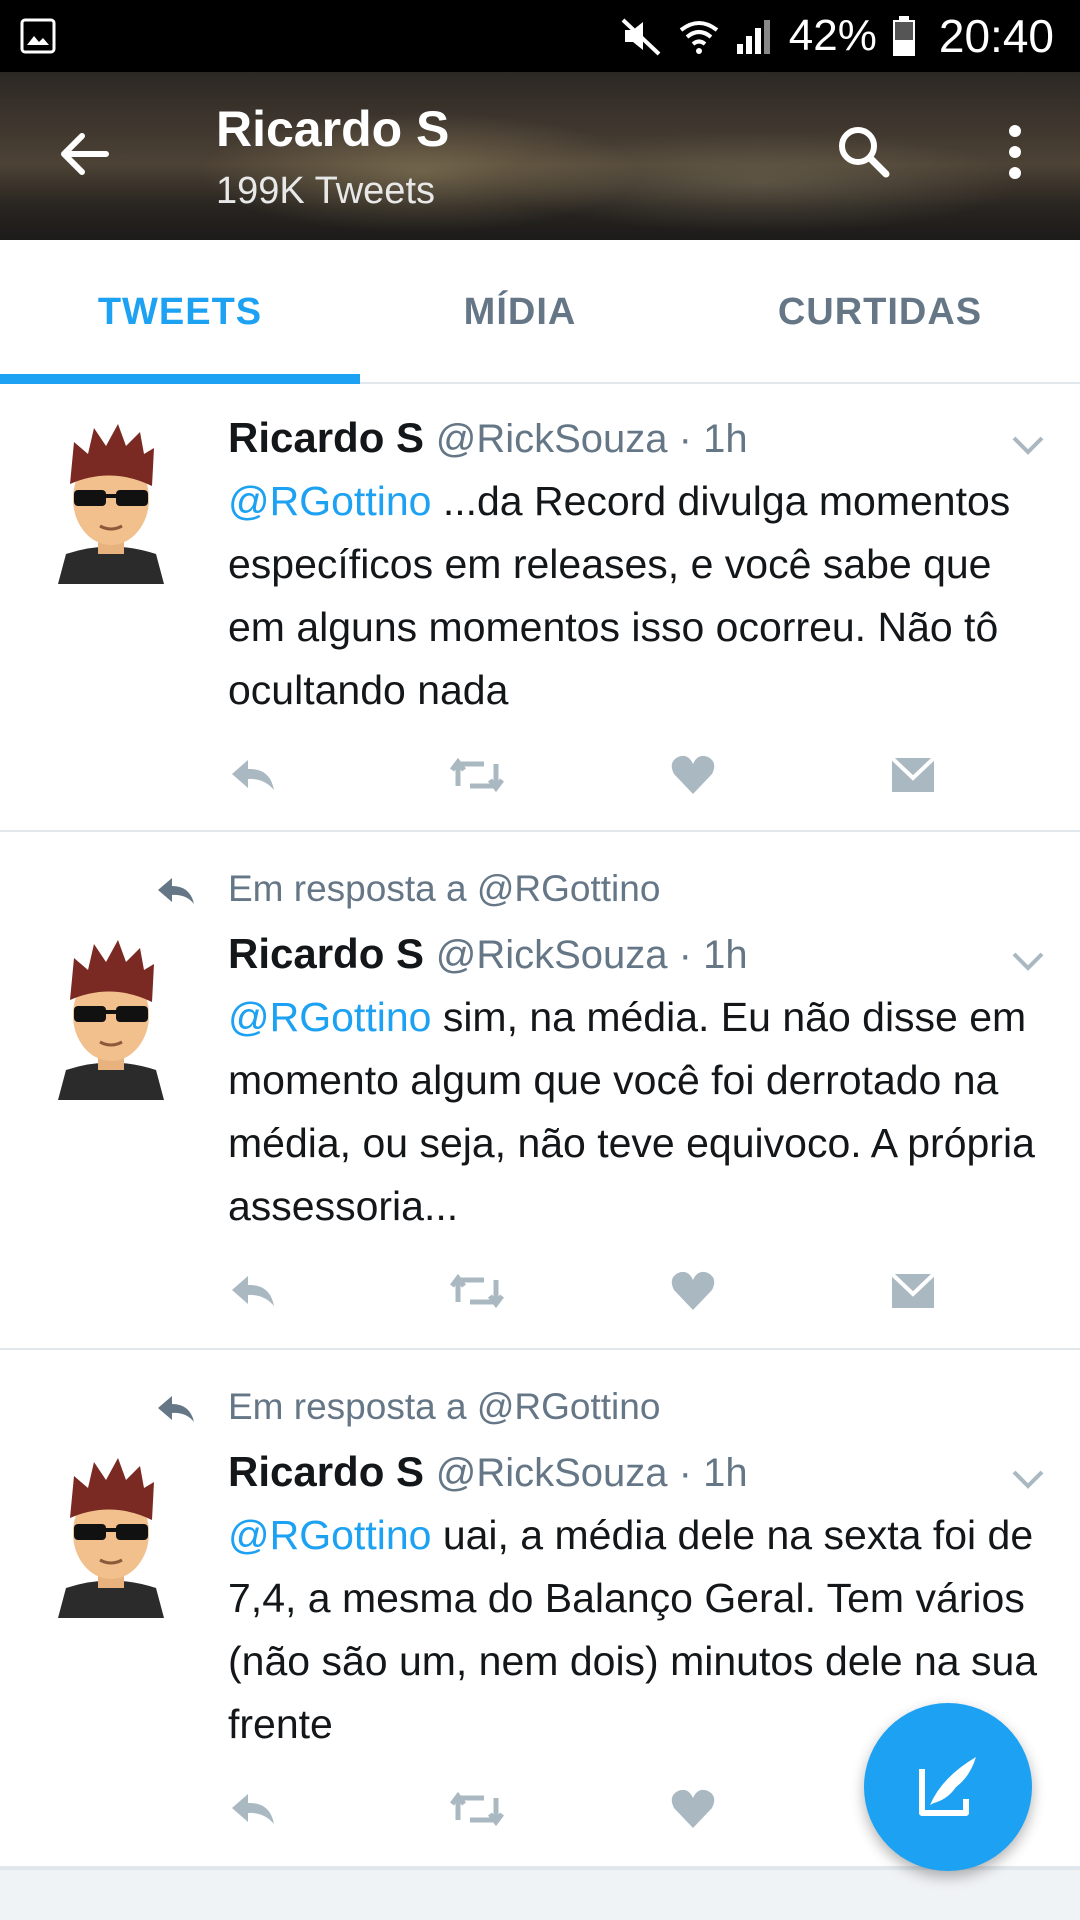  I want to click on tab-tweets: TWEETS, so click(180, 312).